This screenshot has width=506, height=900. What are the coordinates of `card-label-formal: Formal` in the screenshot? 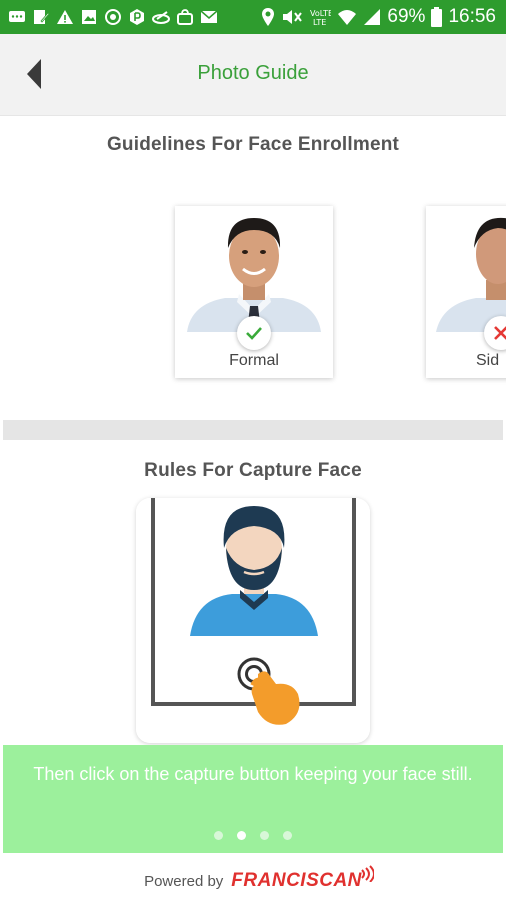 It's located at (254, 360).